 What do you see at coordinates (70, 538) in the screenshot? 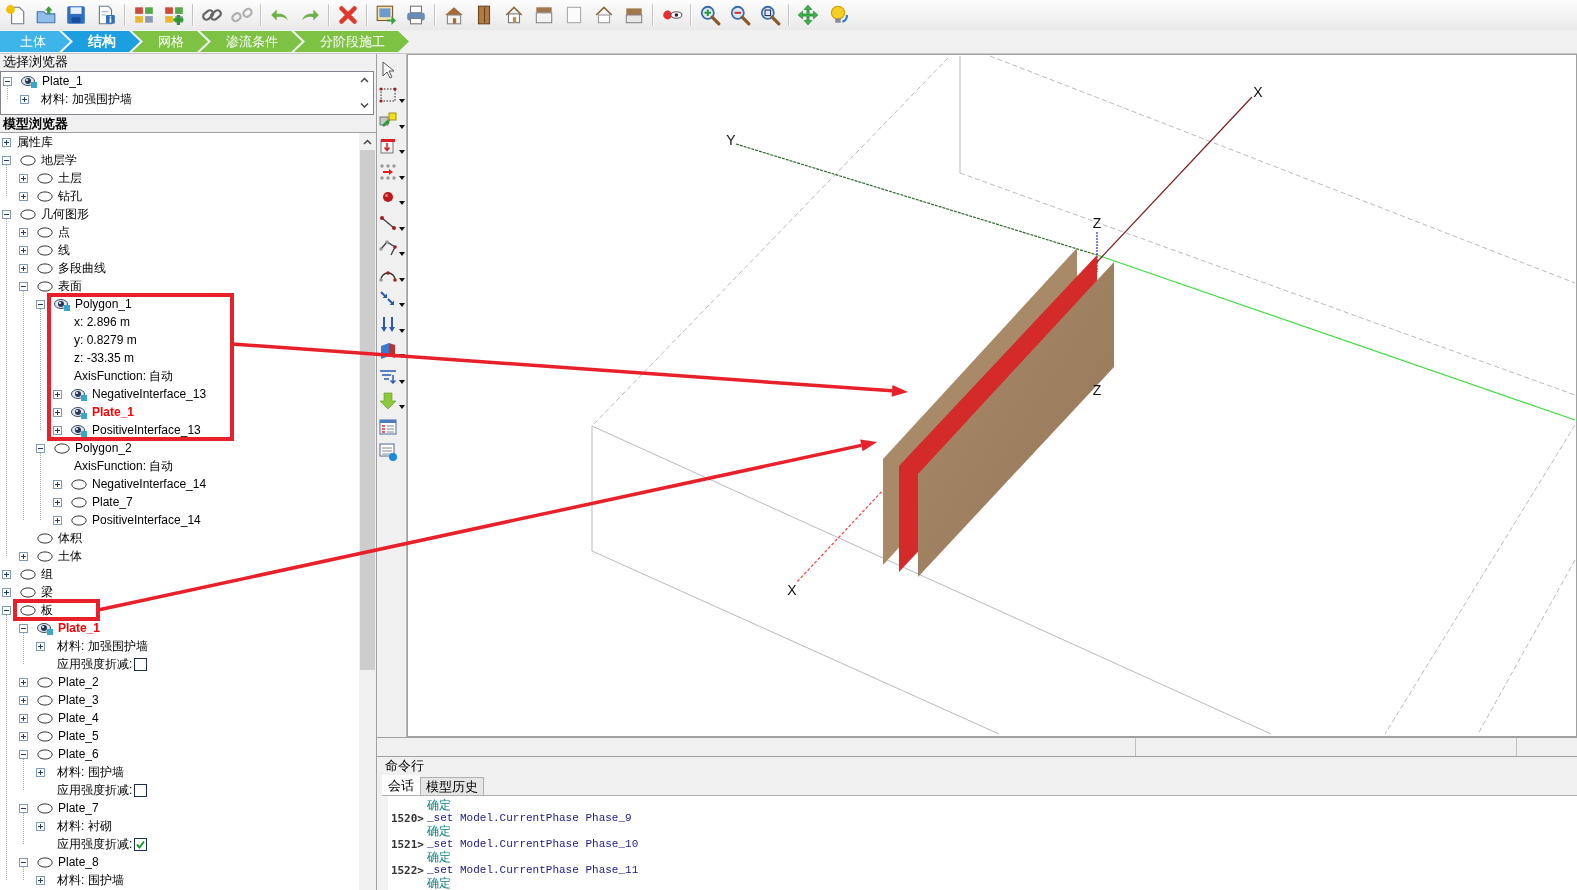
I see `tree-item: 体积` at bounding box center [70, 538].